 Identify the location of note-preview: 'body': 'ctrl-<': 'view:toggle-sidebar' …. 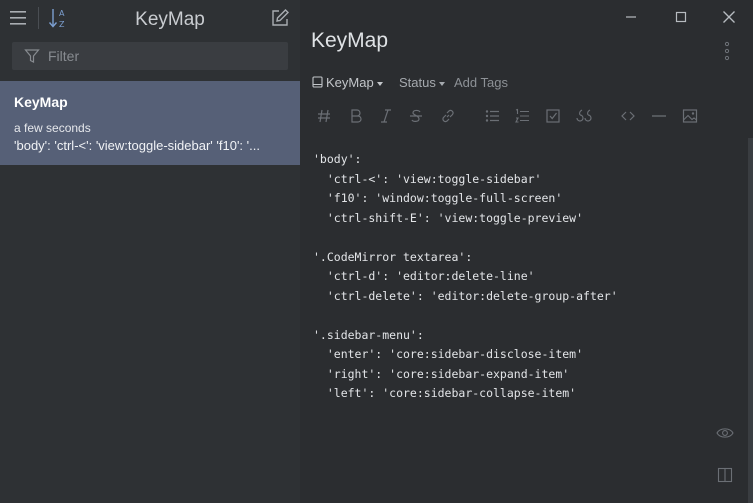
(137, 145).